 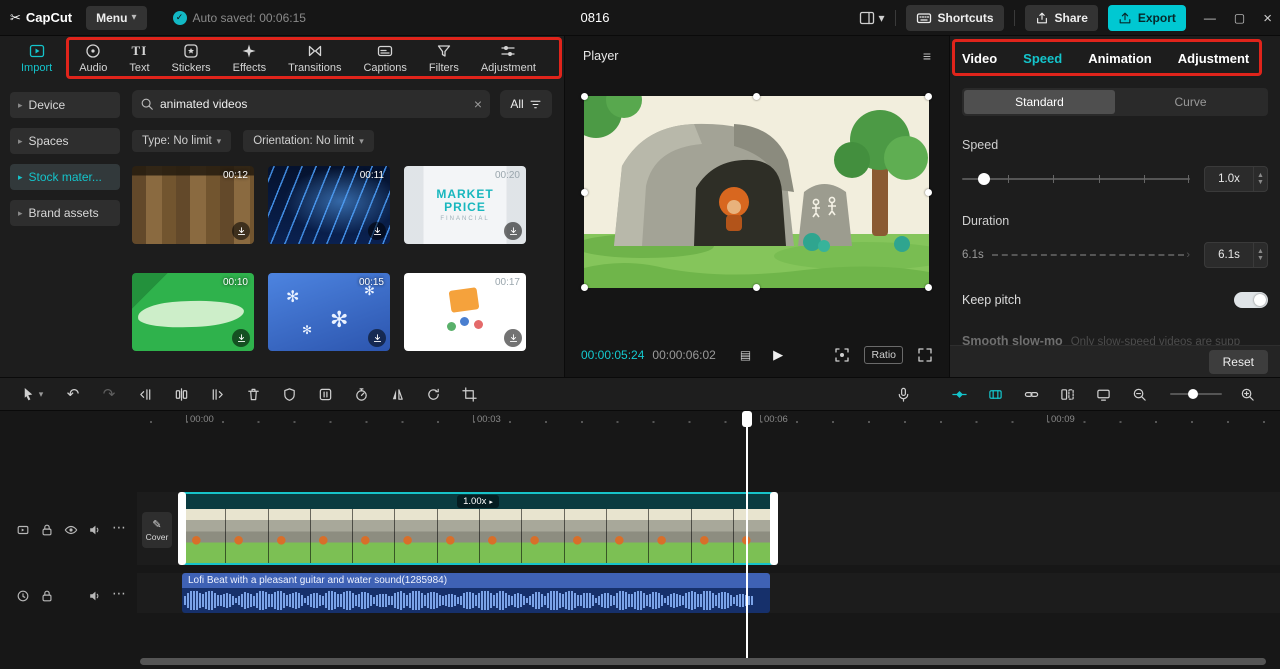 I want to click on minimize-button: —, so click(x=1210, y=18).